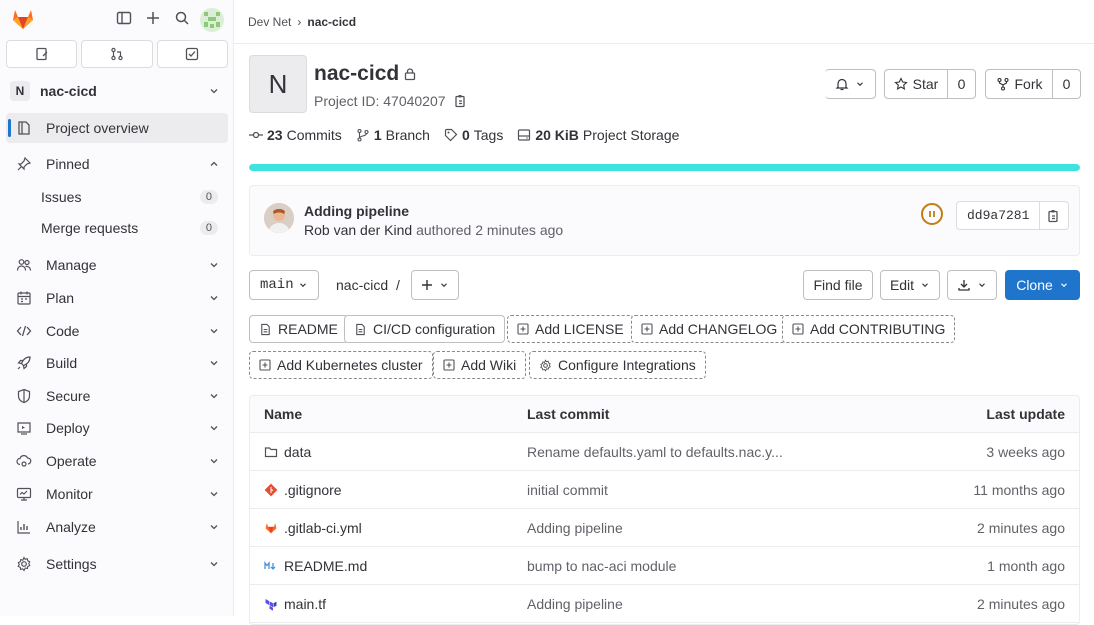 This screenshot has height=625, width=1094. I want to click on commit-sha: dd9a7281, so click(998, 215).